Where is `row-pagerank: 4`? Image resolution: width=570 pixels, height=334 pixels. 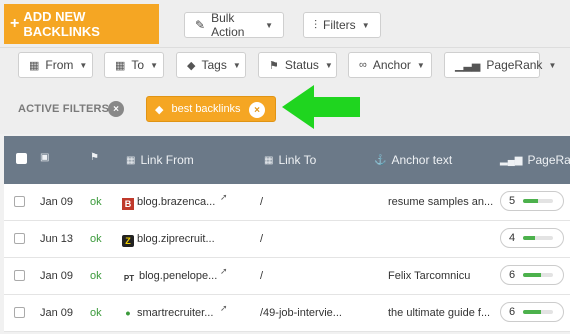
row-pagerank: 4 is located at coordinates (532, 238).